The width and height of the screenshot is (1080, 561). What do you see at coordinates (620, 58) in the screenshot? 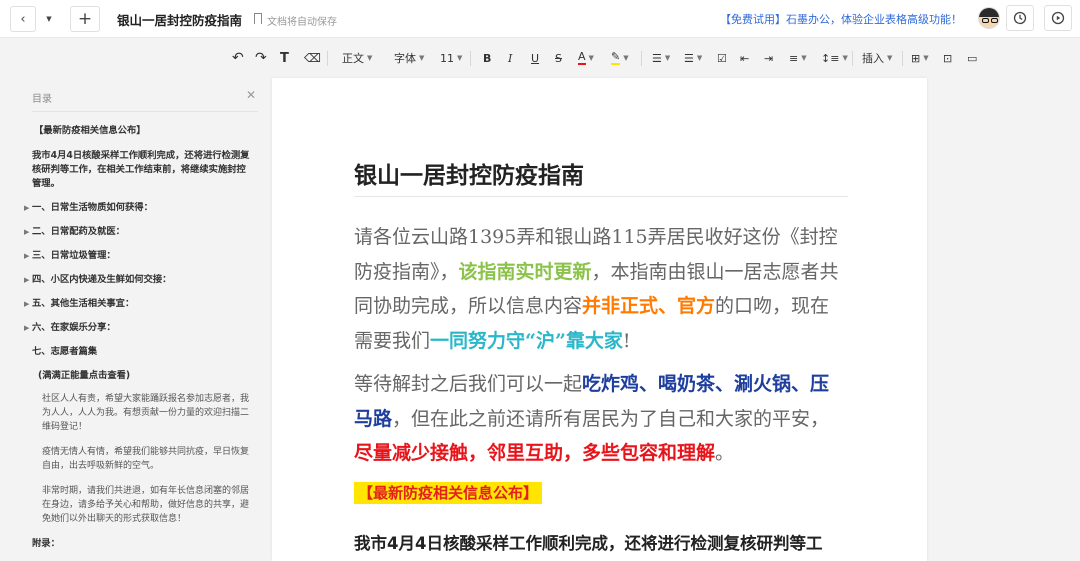
I see `highlight-color-icon: ✎ ▼` at bounding box center [620, 58].